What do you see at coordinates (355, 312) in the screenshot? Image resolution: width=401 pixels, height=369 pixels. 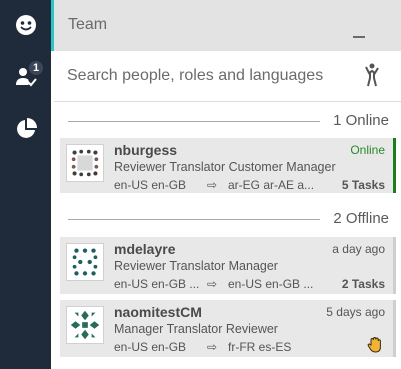 I see `user-status: 5 days ago` at bounding box center [355, 312].